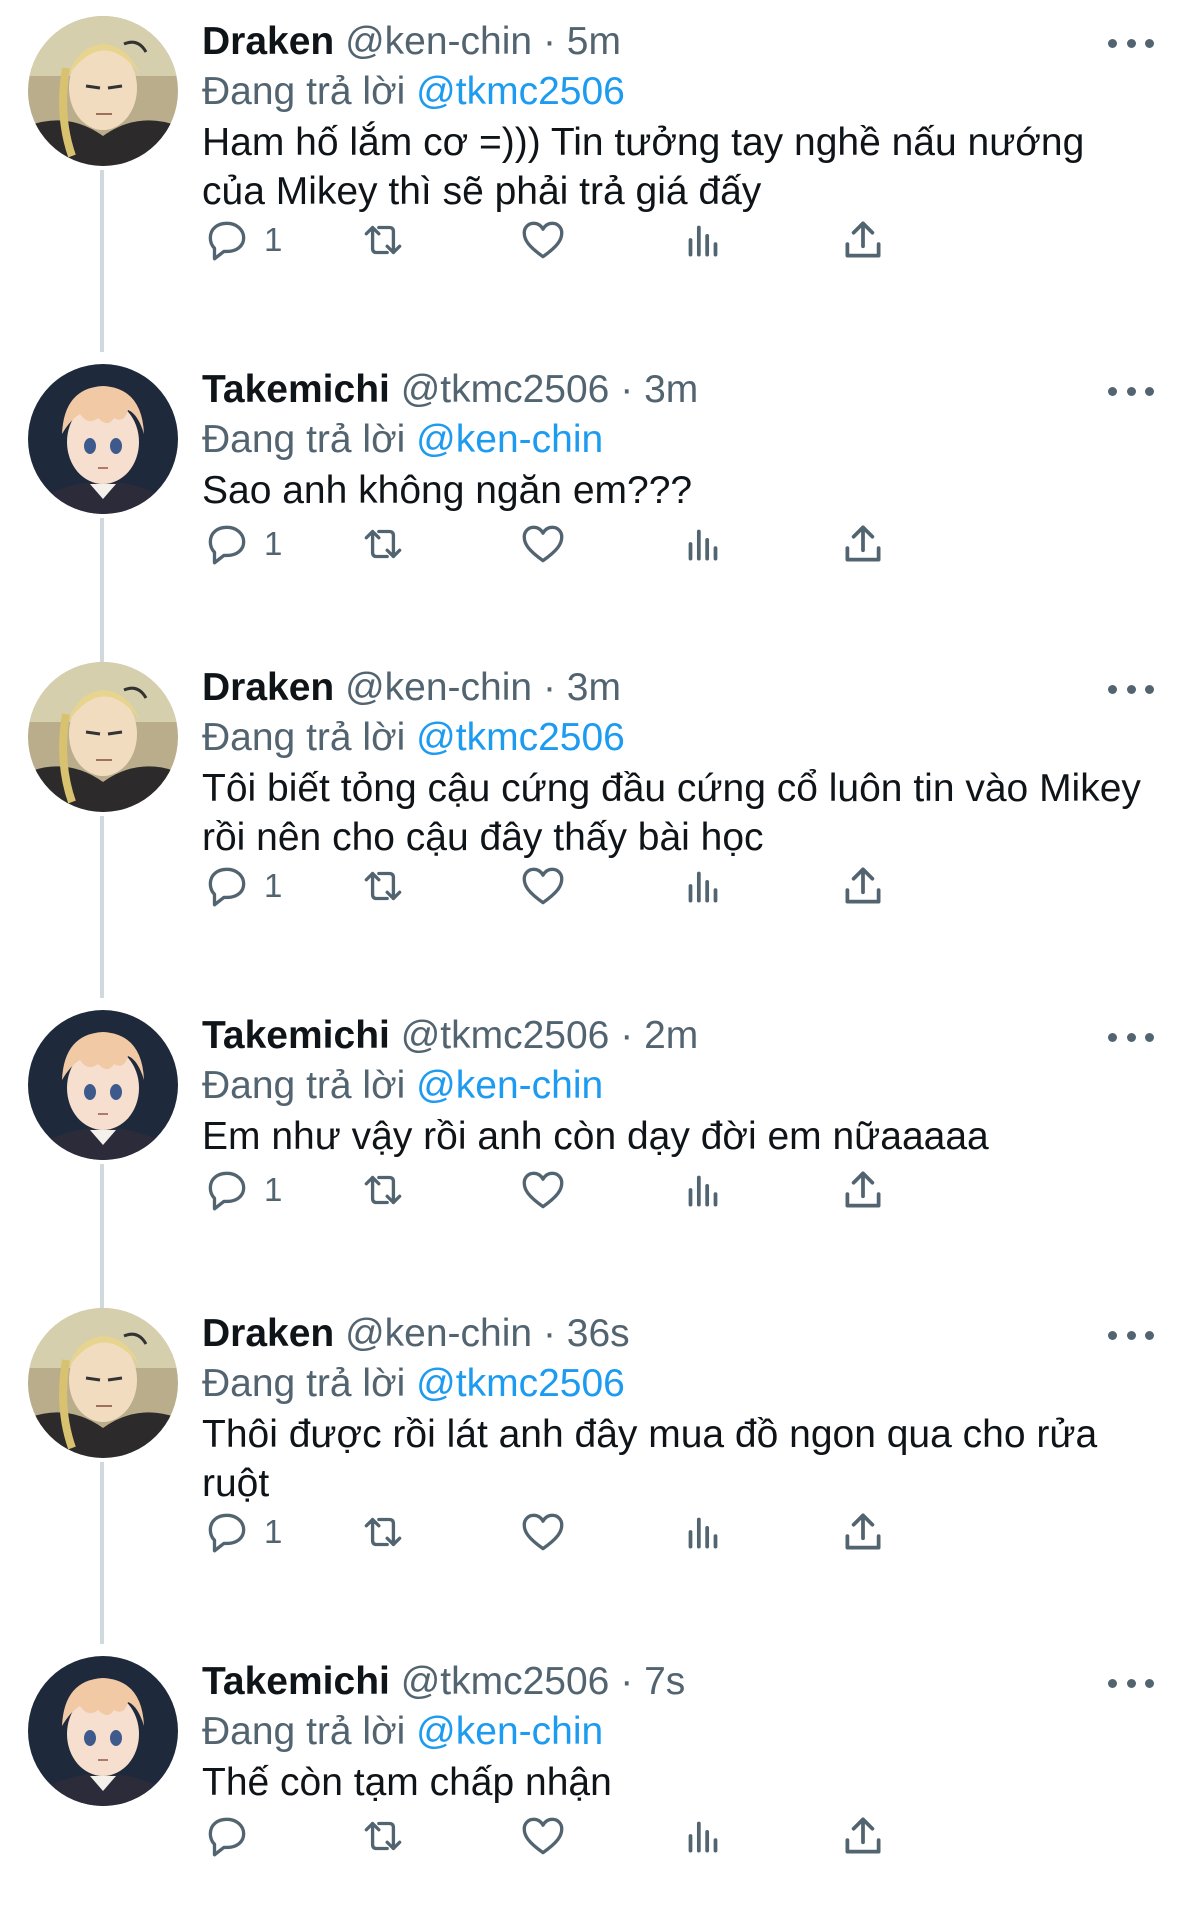 The width and height of the screenshot is (1183, 1920). I want to click on timestamp: 36s, so click(598, 1333).